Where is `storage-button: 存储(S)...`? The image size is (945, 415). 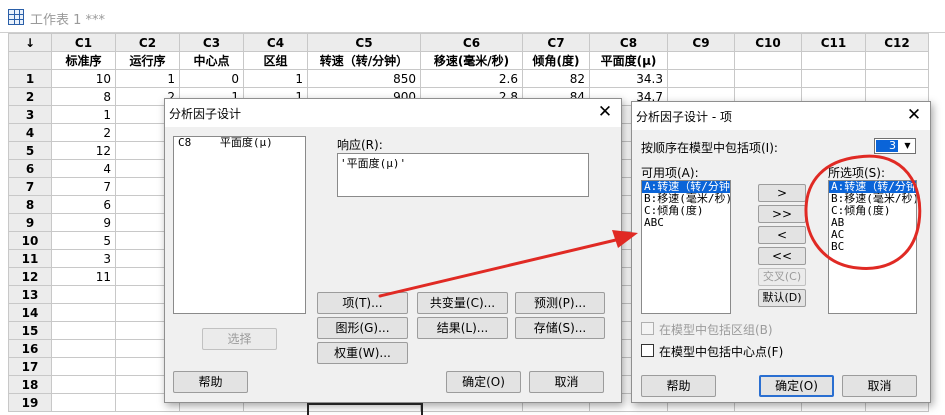
storage-button: 存储(S)... is located at coordinates (560, 328).